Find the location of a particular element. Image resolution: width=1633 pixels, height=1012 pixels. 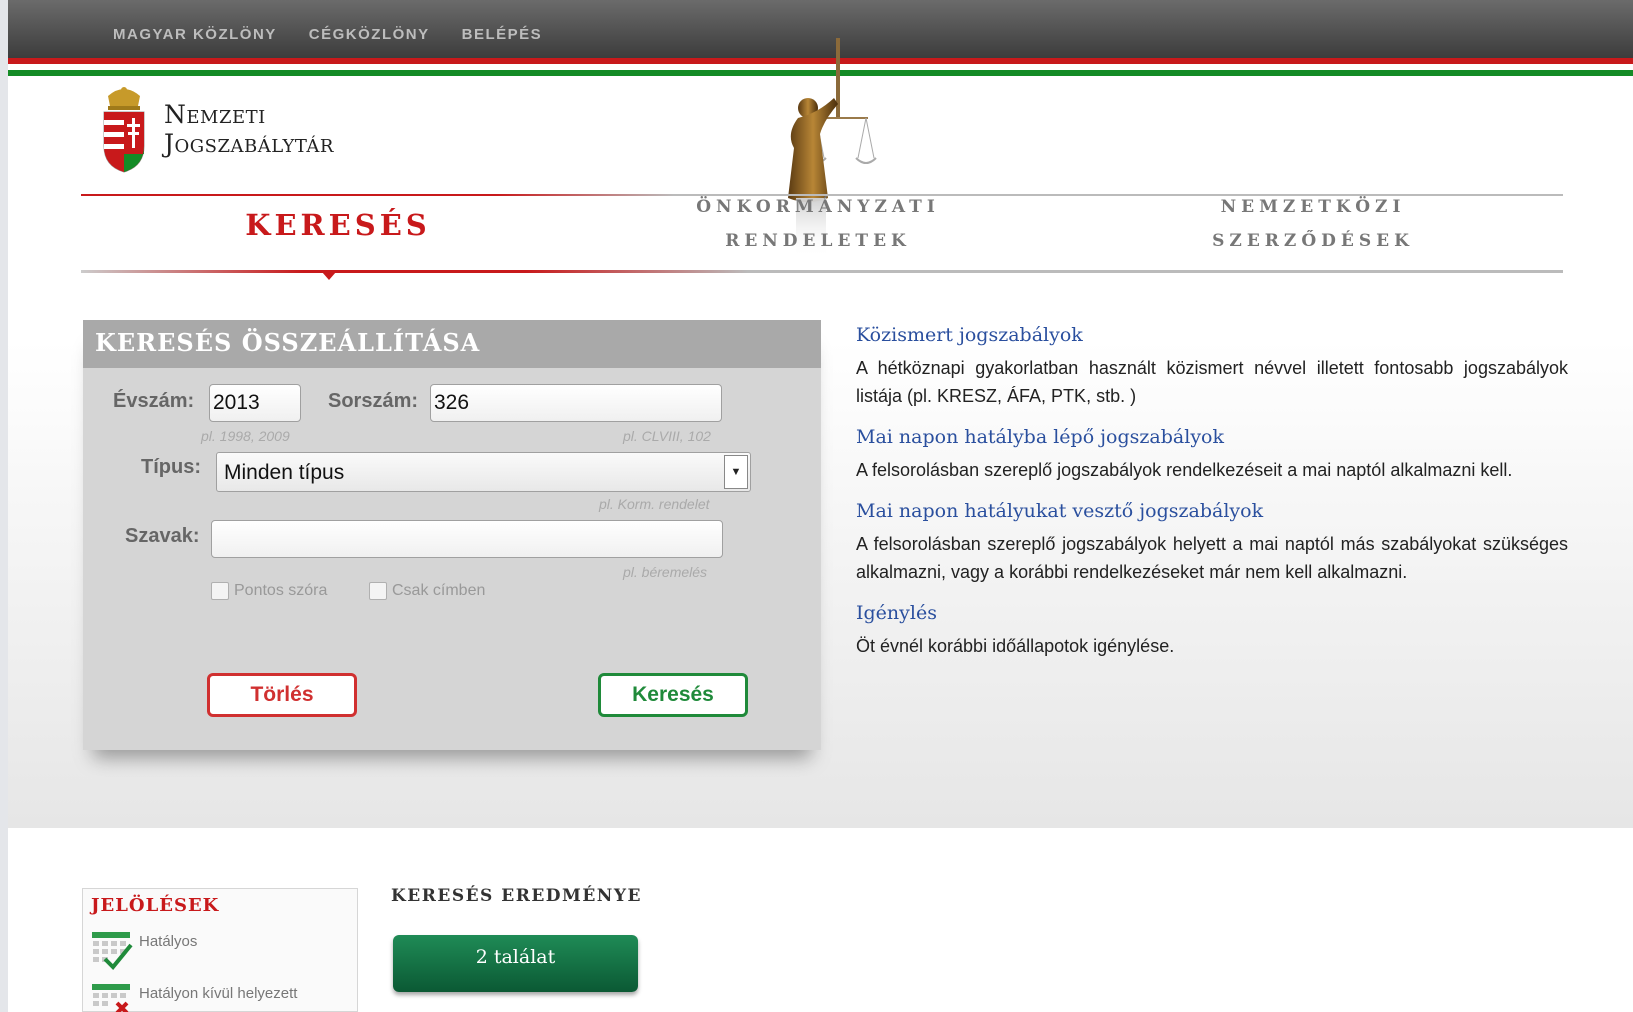

type-hint: pl. Korm. rendelet is located at coordinates (654, 504).